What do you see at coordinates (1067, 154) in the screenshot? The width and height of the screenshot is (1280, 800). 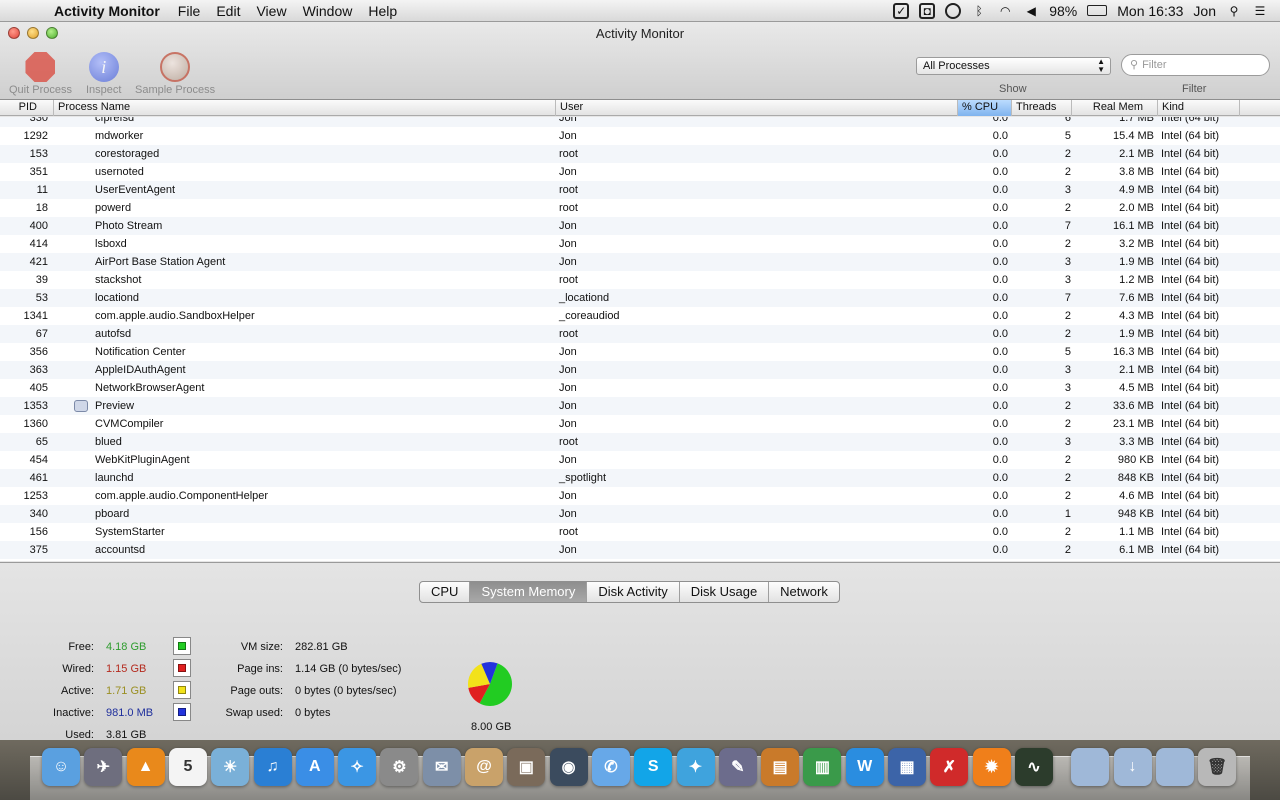 I see `threads-cell: 2` at bounding box center [1067, 154].